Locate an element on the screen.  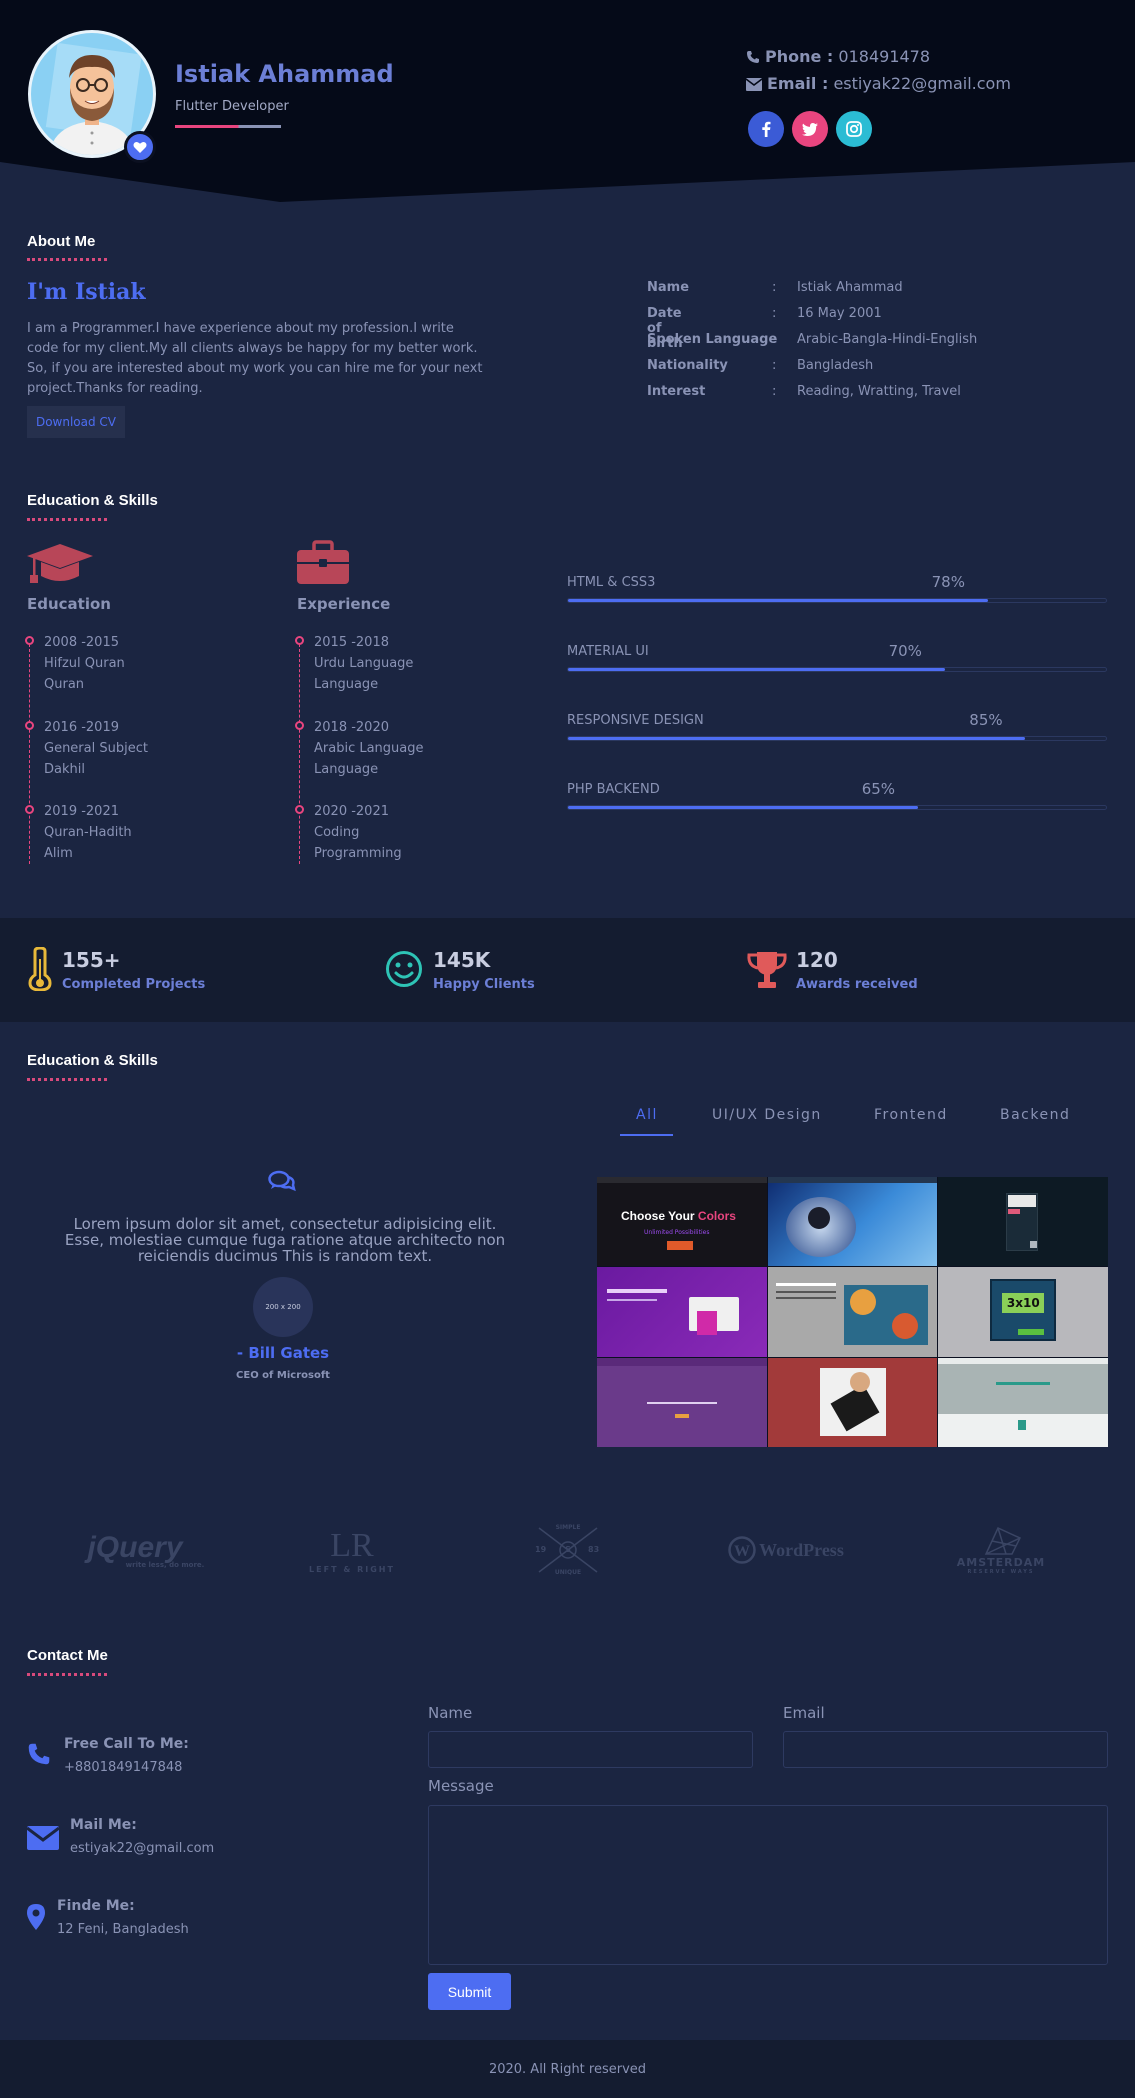
timeline-item: 2018 -2020 Arabic Language Language is located at coordinates (369, 748).